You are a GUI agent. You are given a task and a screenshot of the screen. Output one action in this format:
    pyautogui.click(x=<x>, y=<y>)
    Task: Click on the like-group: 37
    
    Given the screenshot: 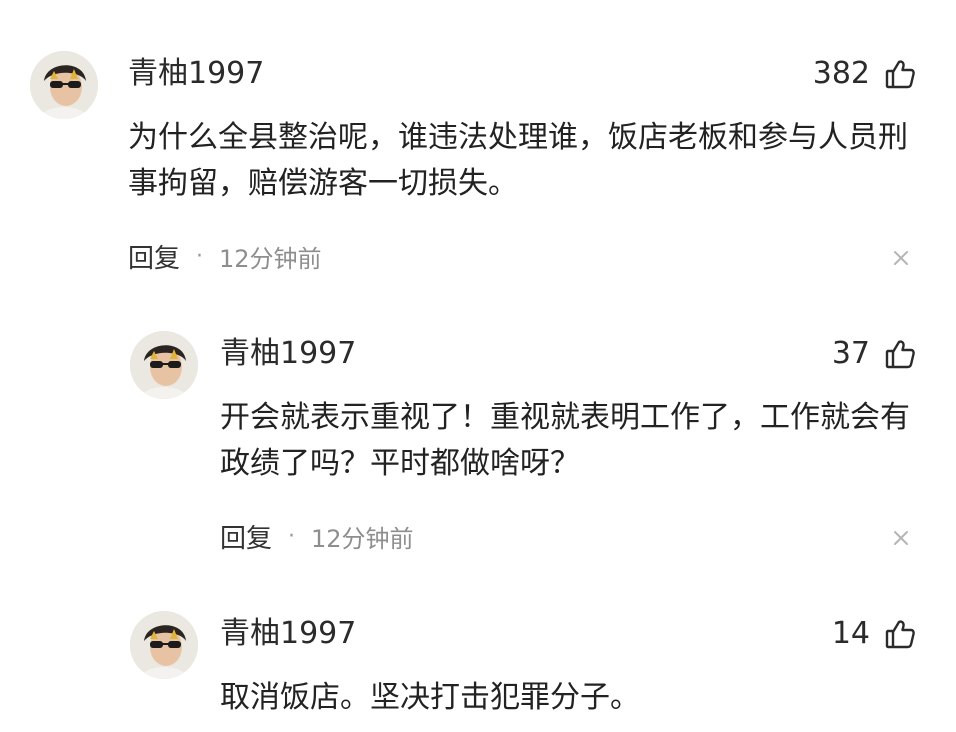 What is the action you would take?
    pyautogui.click(x=874, y=354)
    